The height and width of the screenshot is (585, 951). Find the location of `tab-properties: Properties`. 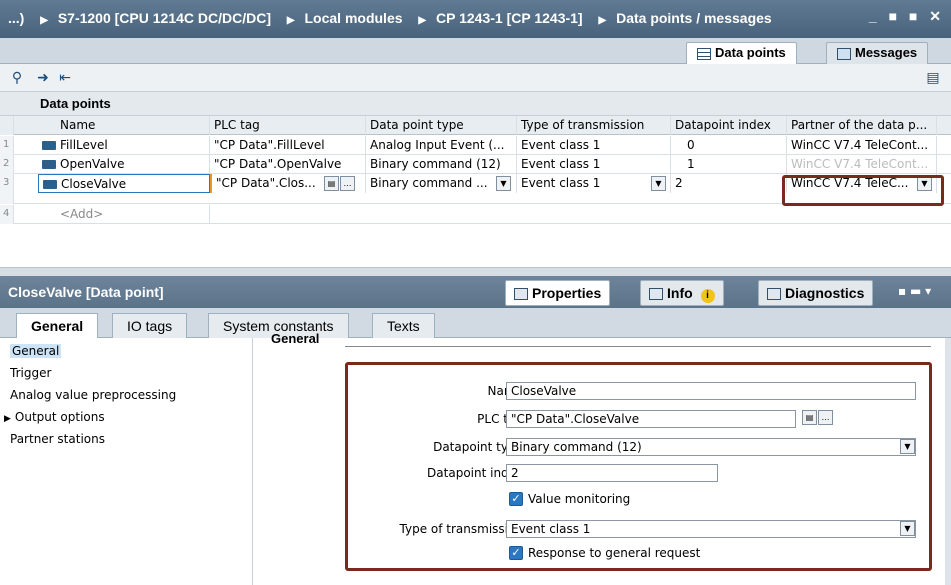

tab-properties: Properties is located at coordinates (558, 293).